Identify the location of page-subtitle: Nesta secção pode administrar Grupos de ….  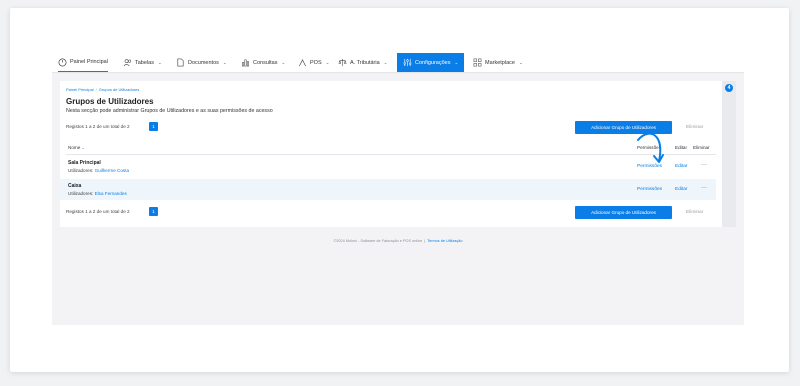
(169, 111).